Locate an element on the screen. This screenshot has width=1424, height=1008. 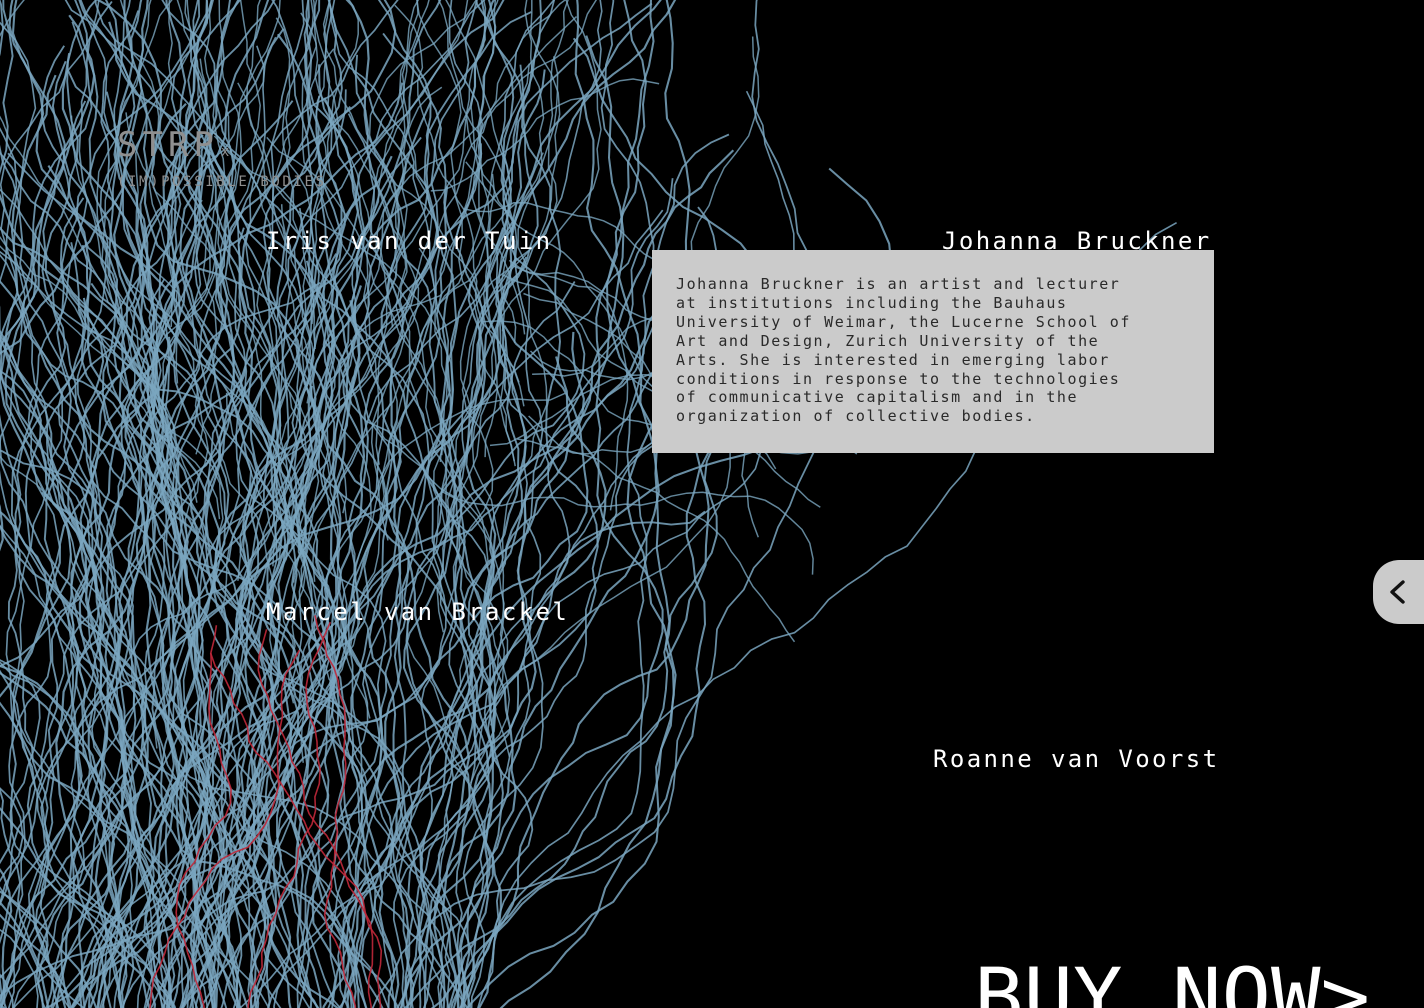
buy-now-wordmark: BUY NOW> is located at coordinates (1172, 980).